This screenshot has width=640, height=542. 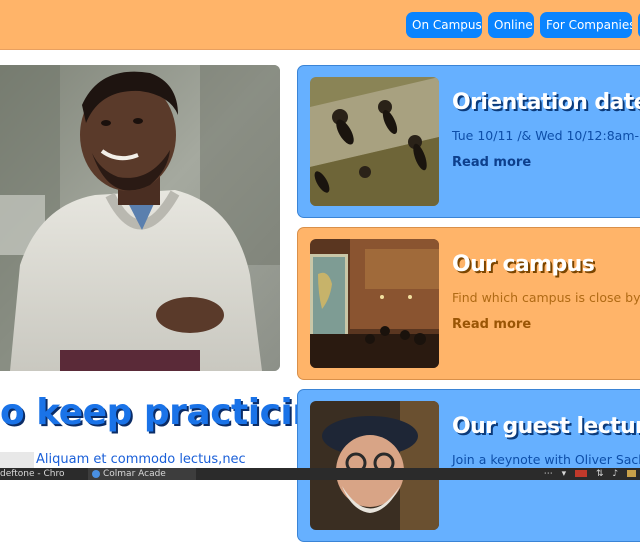 I want to click on updown-icon: ⇅, so click(x=600, y=474).